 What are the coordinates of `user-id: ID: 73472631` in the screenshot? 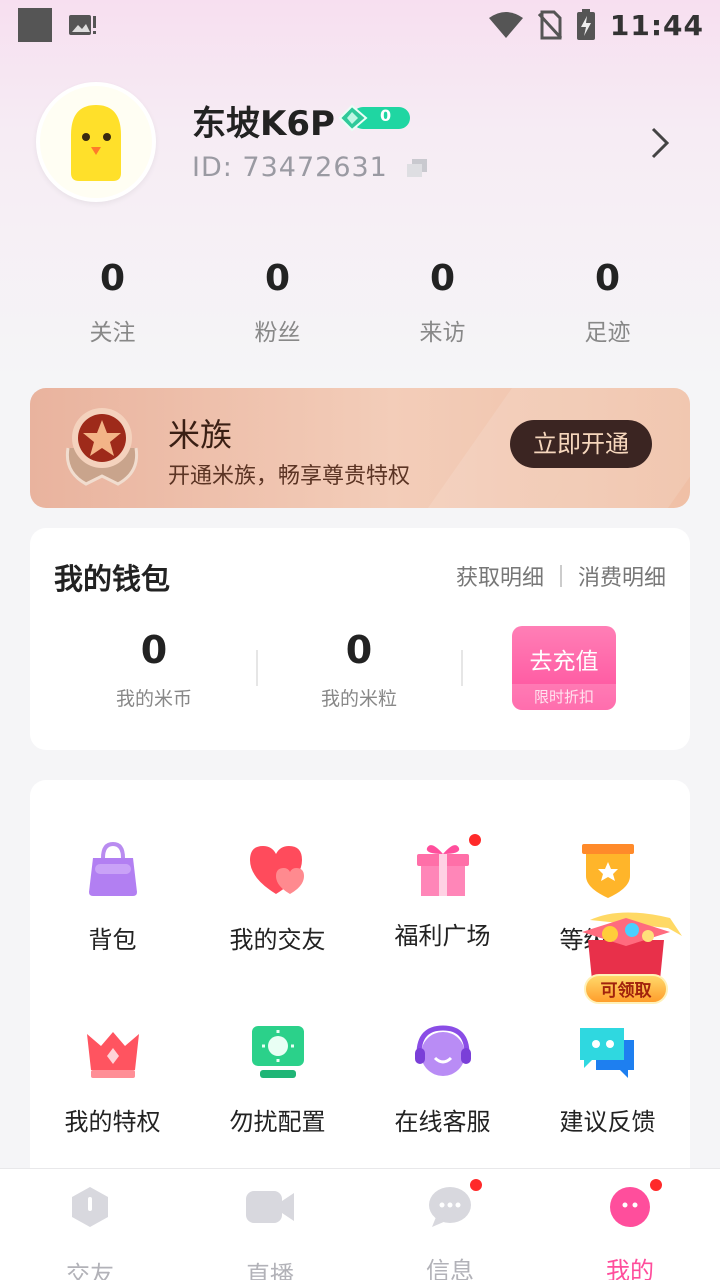 It's located at (290, 167).